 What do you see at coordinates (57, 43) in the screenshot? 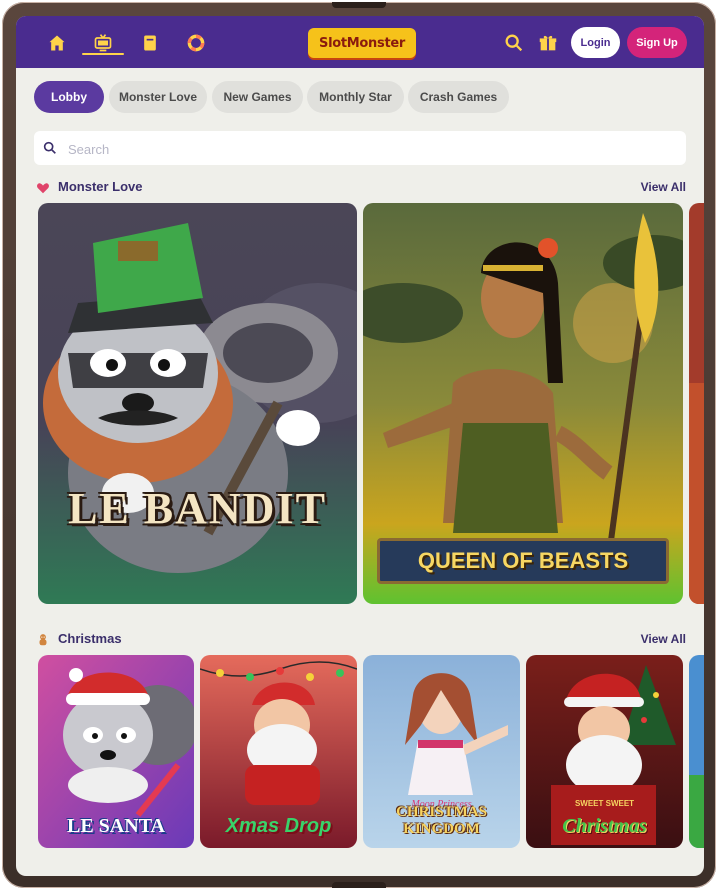
I see `home-icon` at bounding box center [57, 43].